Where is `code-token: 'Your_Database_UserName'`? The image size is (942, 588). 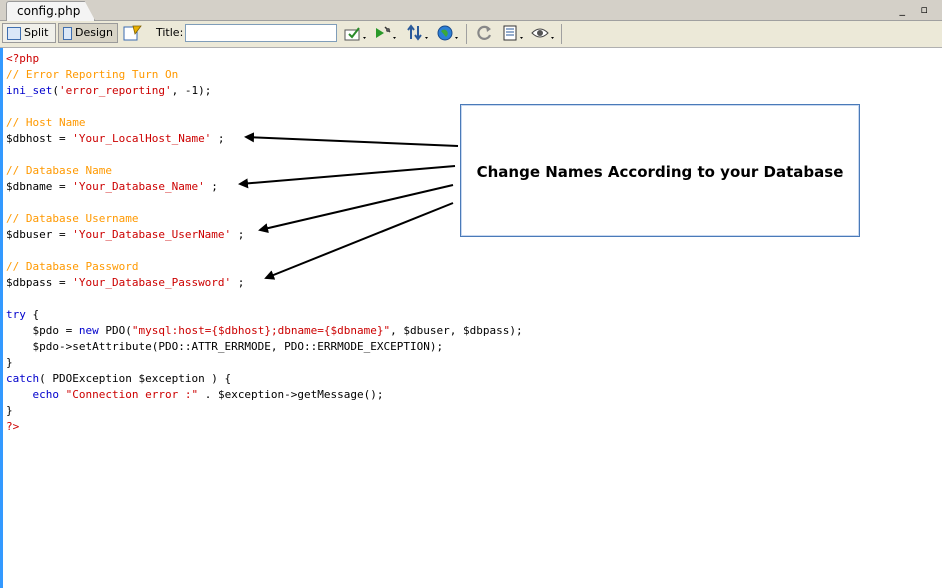 code-token: 'Your_Database_UserName' is located at coordinates (152, 234).